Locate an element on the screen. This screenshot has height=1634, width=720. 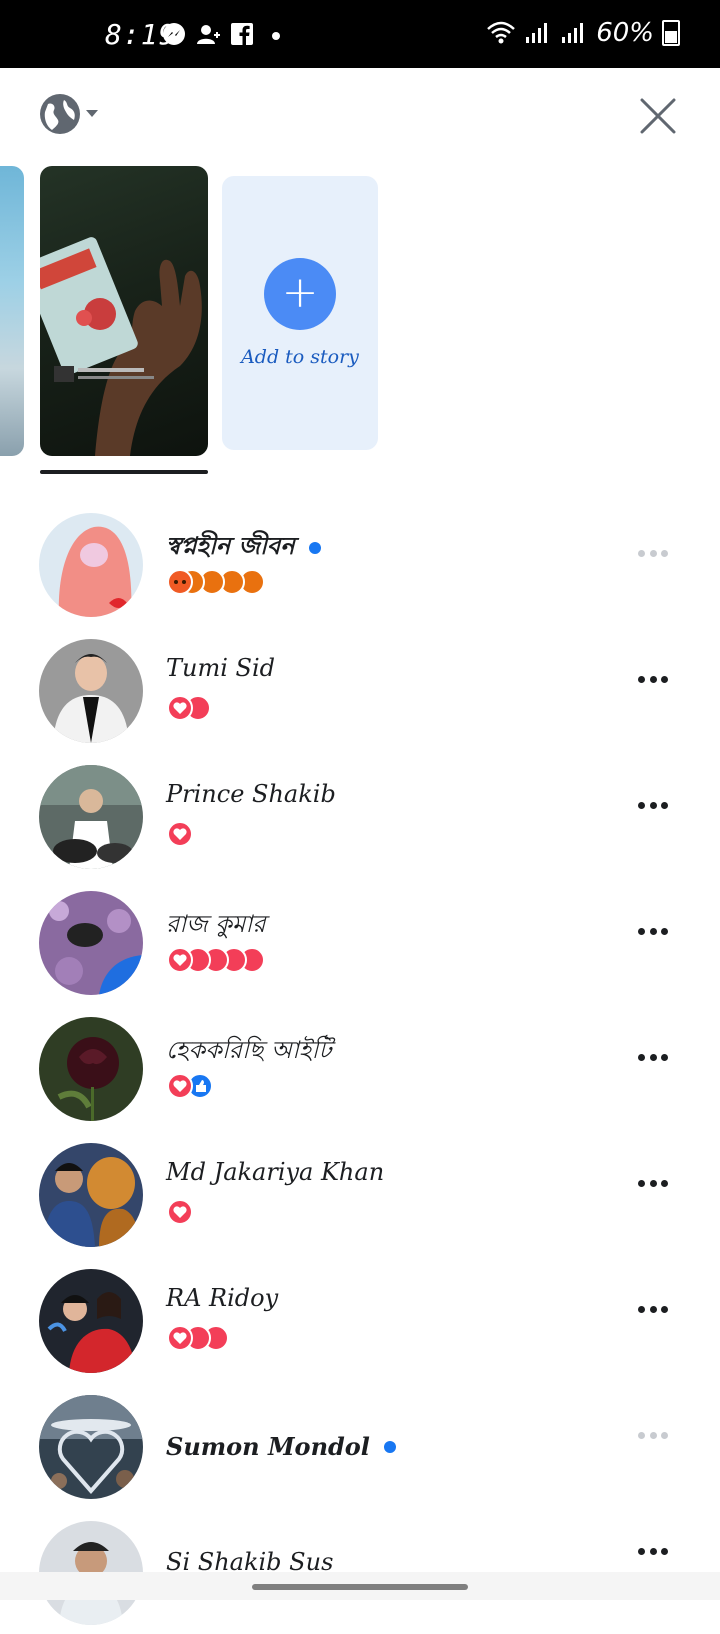
viewer-name-line: হেককরিছি আইটি is located at coordinates (248, 1052).